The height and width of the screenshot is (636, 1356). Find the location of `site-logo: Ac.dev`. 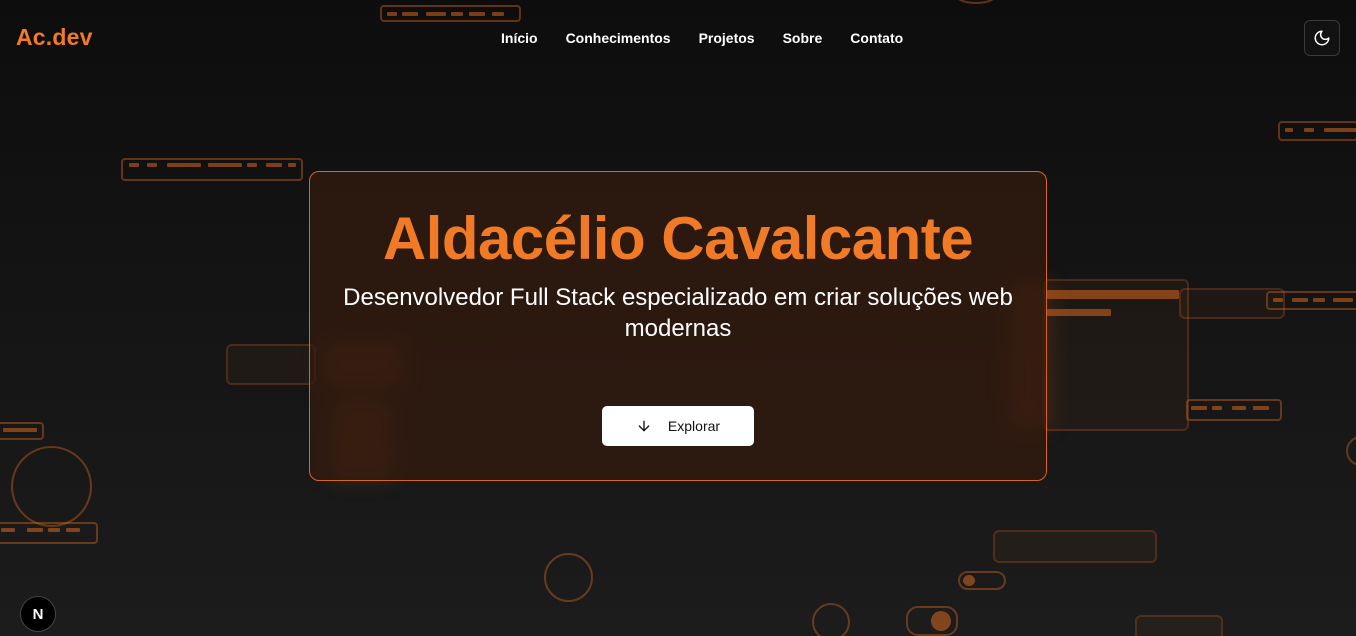

site-logo: Ac.dev is located at coordinates (54, 37).